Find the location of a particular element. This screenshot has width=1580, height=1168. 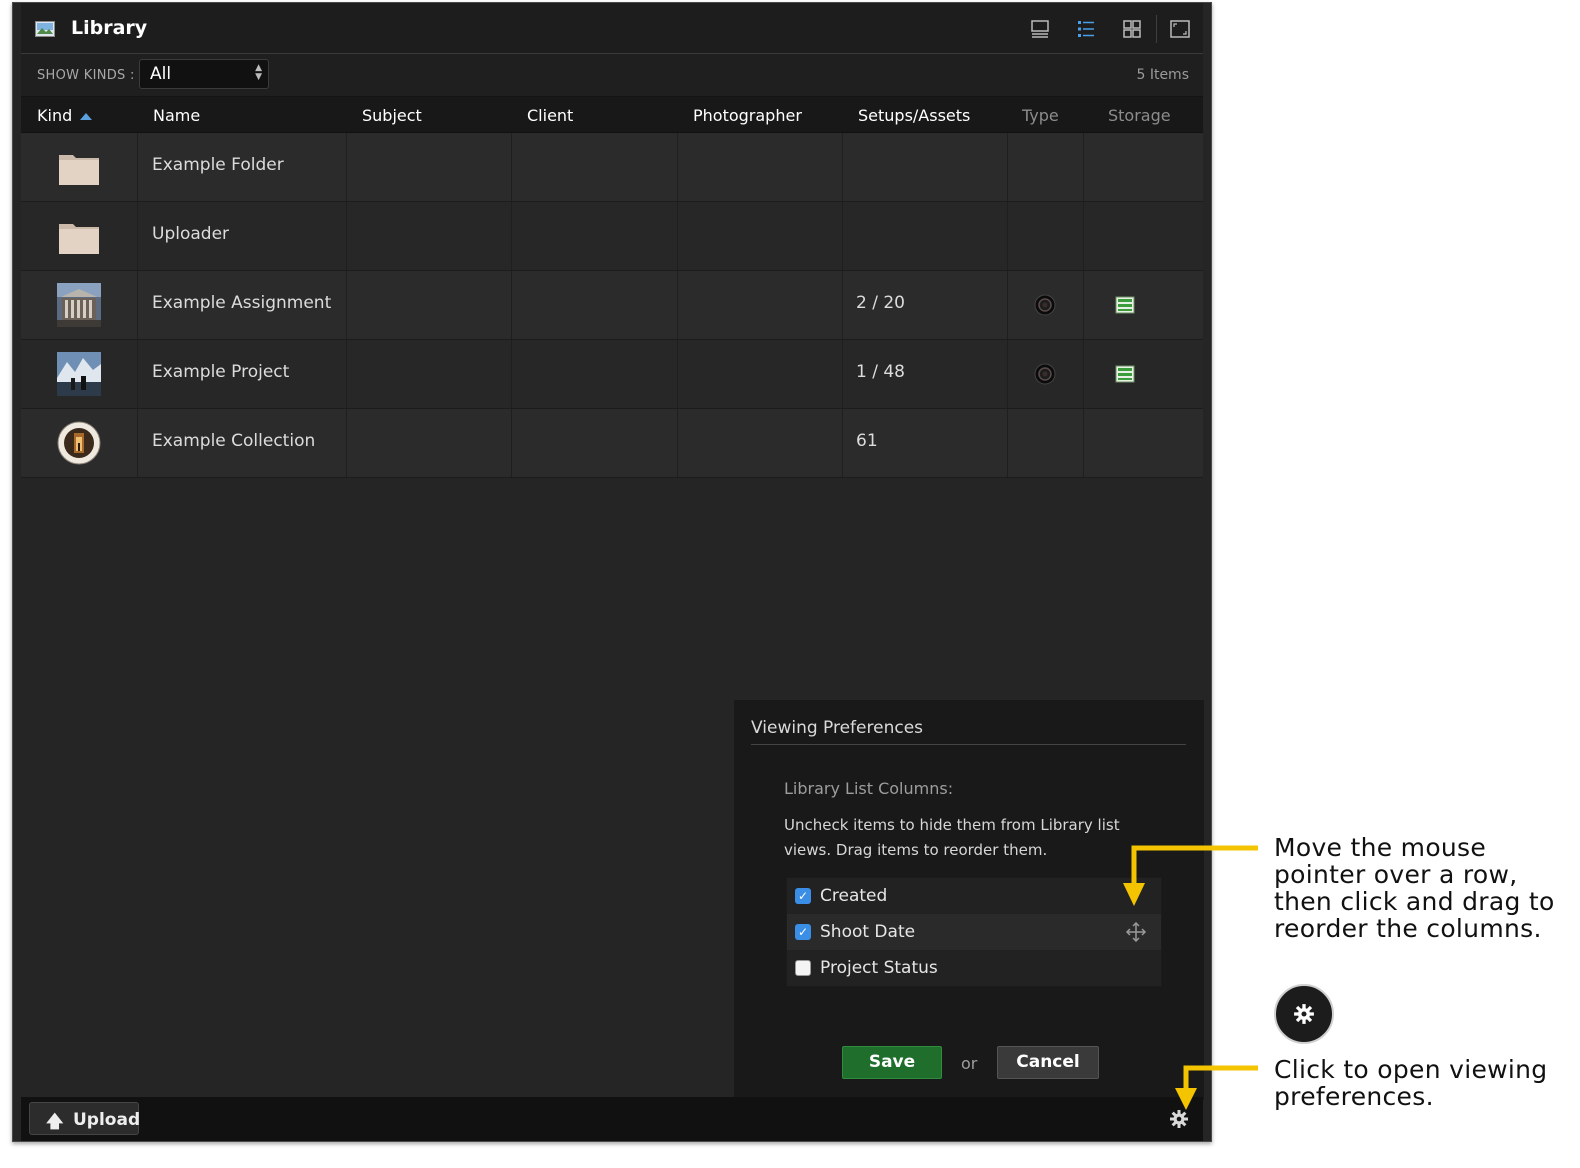

collection-thumbnail-icon is located at coordinates (79, 443).